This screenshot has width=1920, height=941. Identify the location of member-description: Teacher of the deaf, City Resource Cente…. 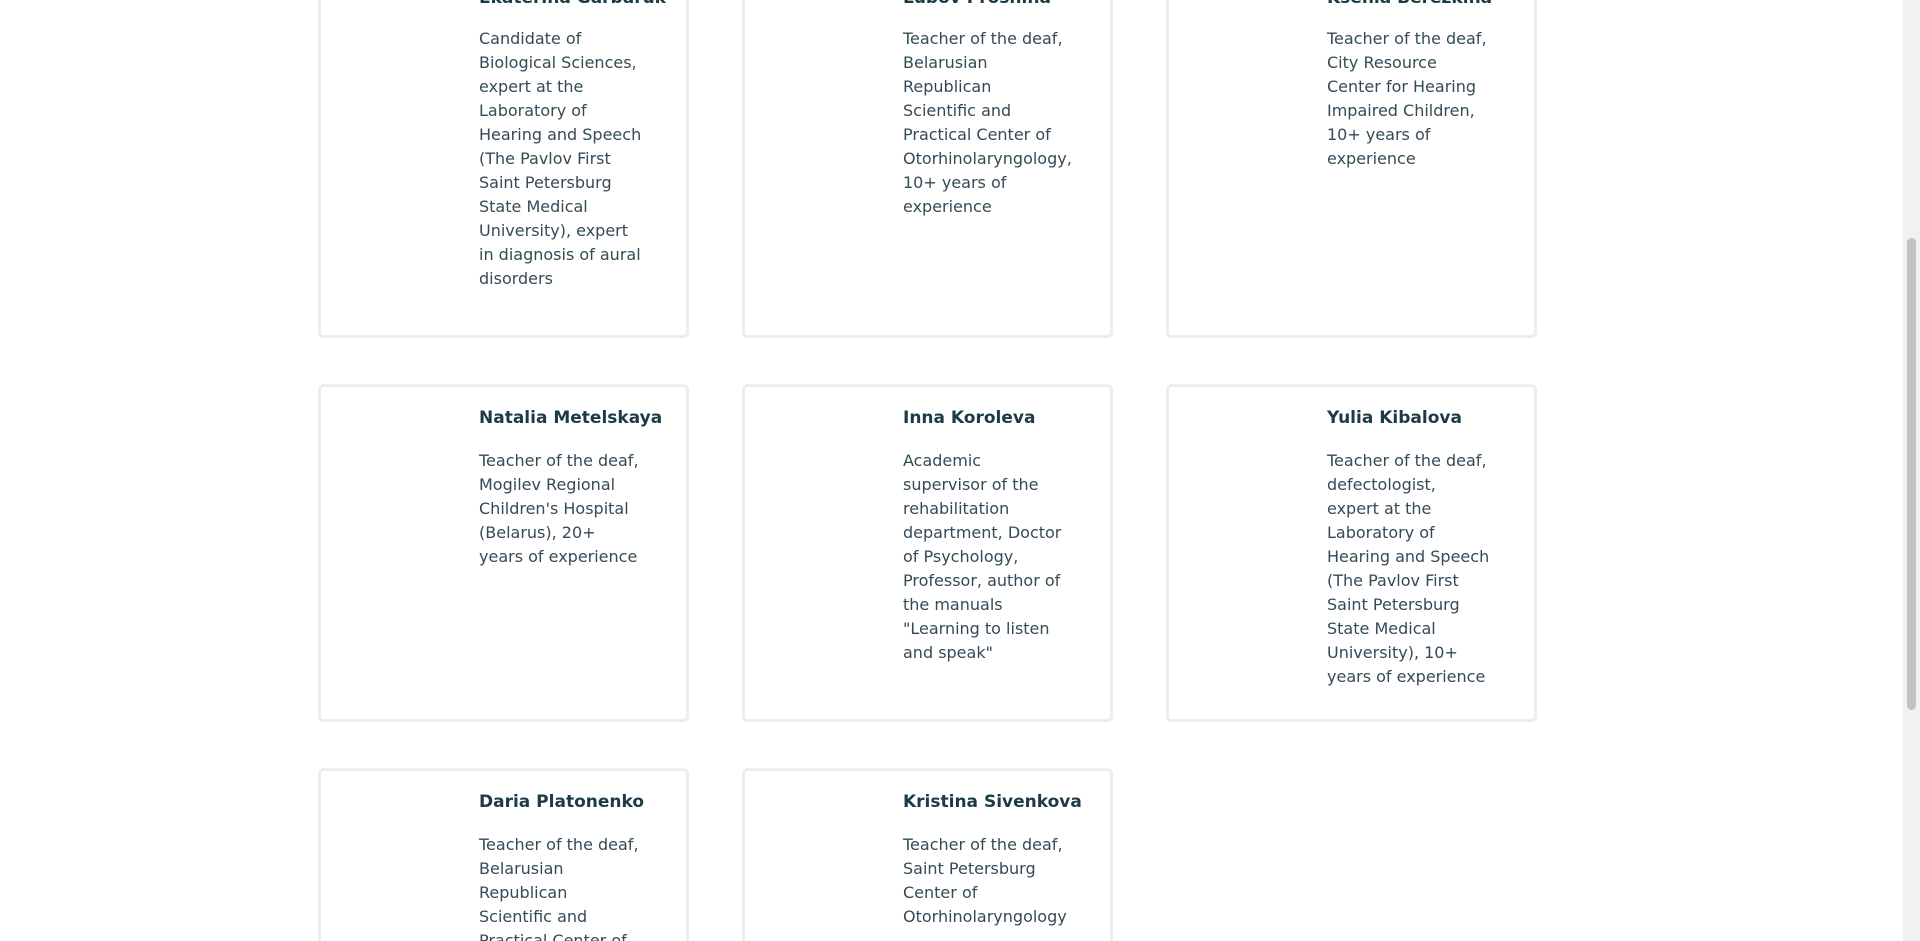
(1407, 98).